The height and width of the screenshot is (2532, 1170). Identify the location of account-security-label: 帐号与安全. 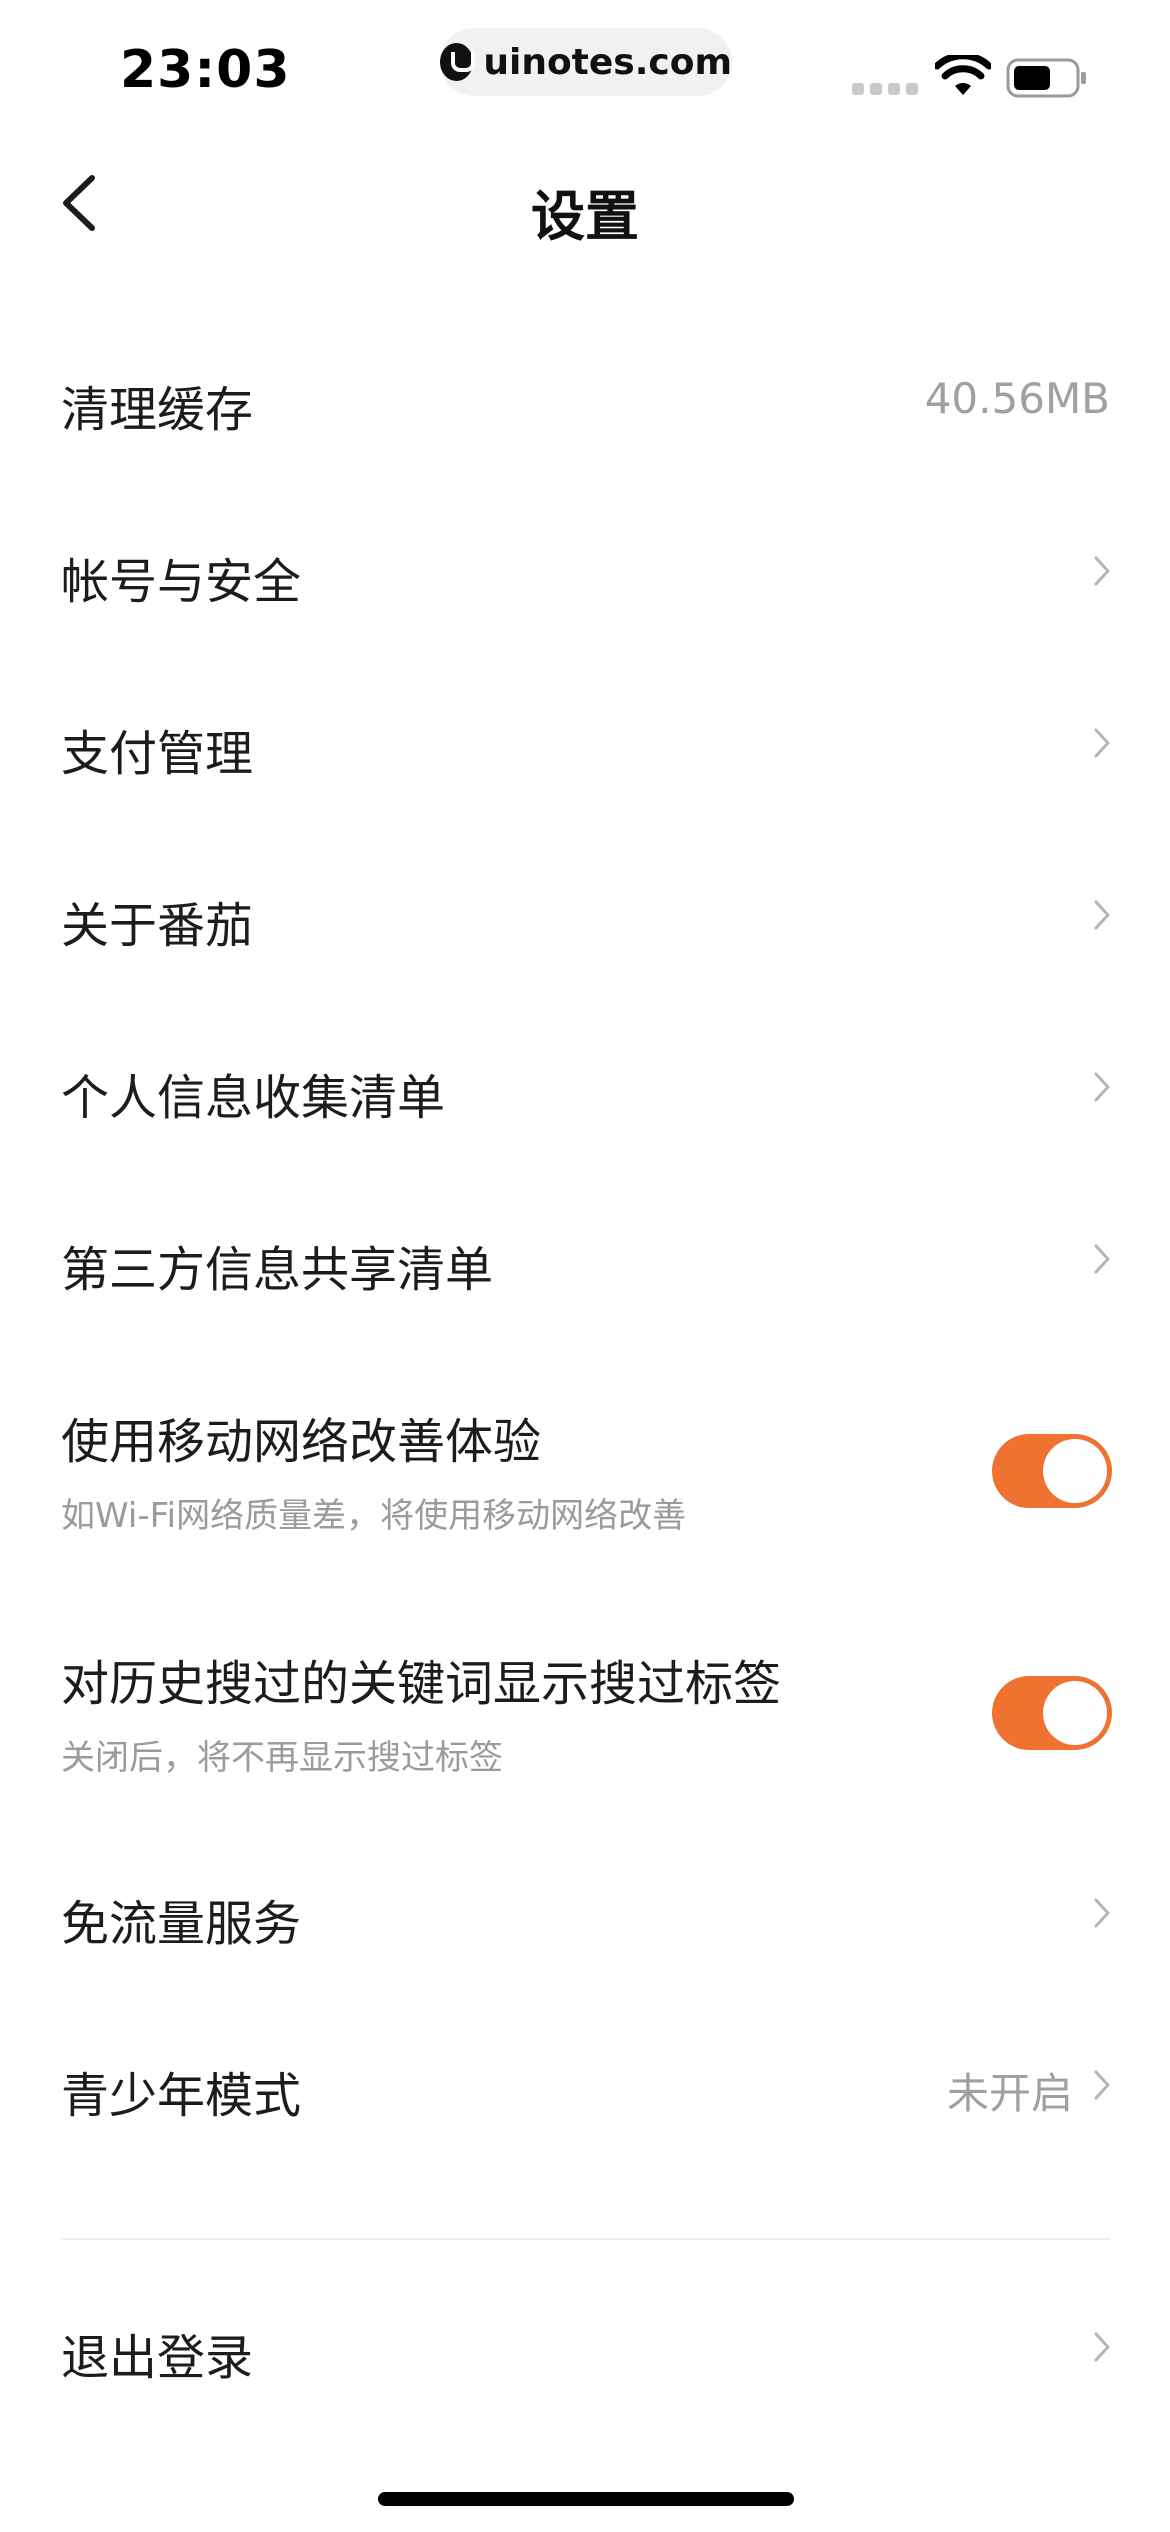
(181, 582).